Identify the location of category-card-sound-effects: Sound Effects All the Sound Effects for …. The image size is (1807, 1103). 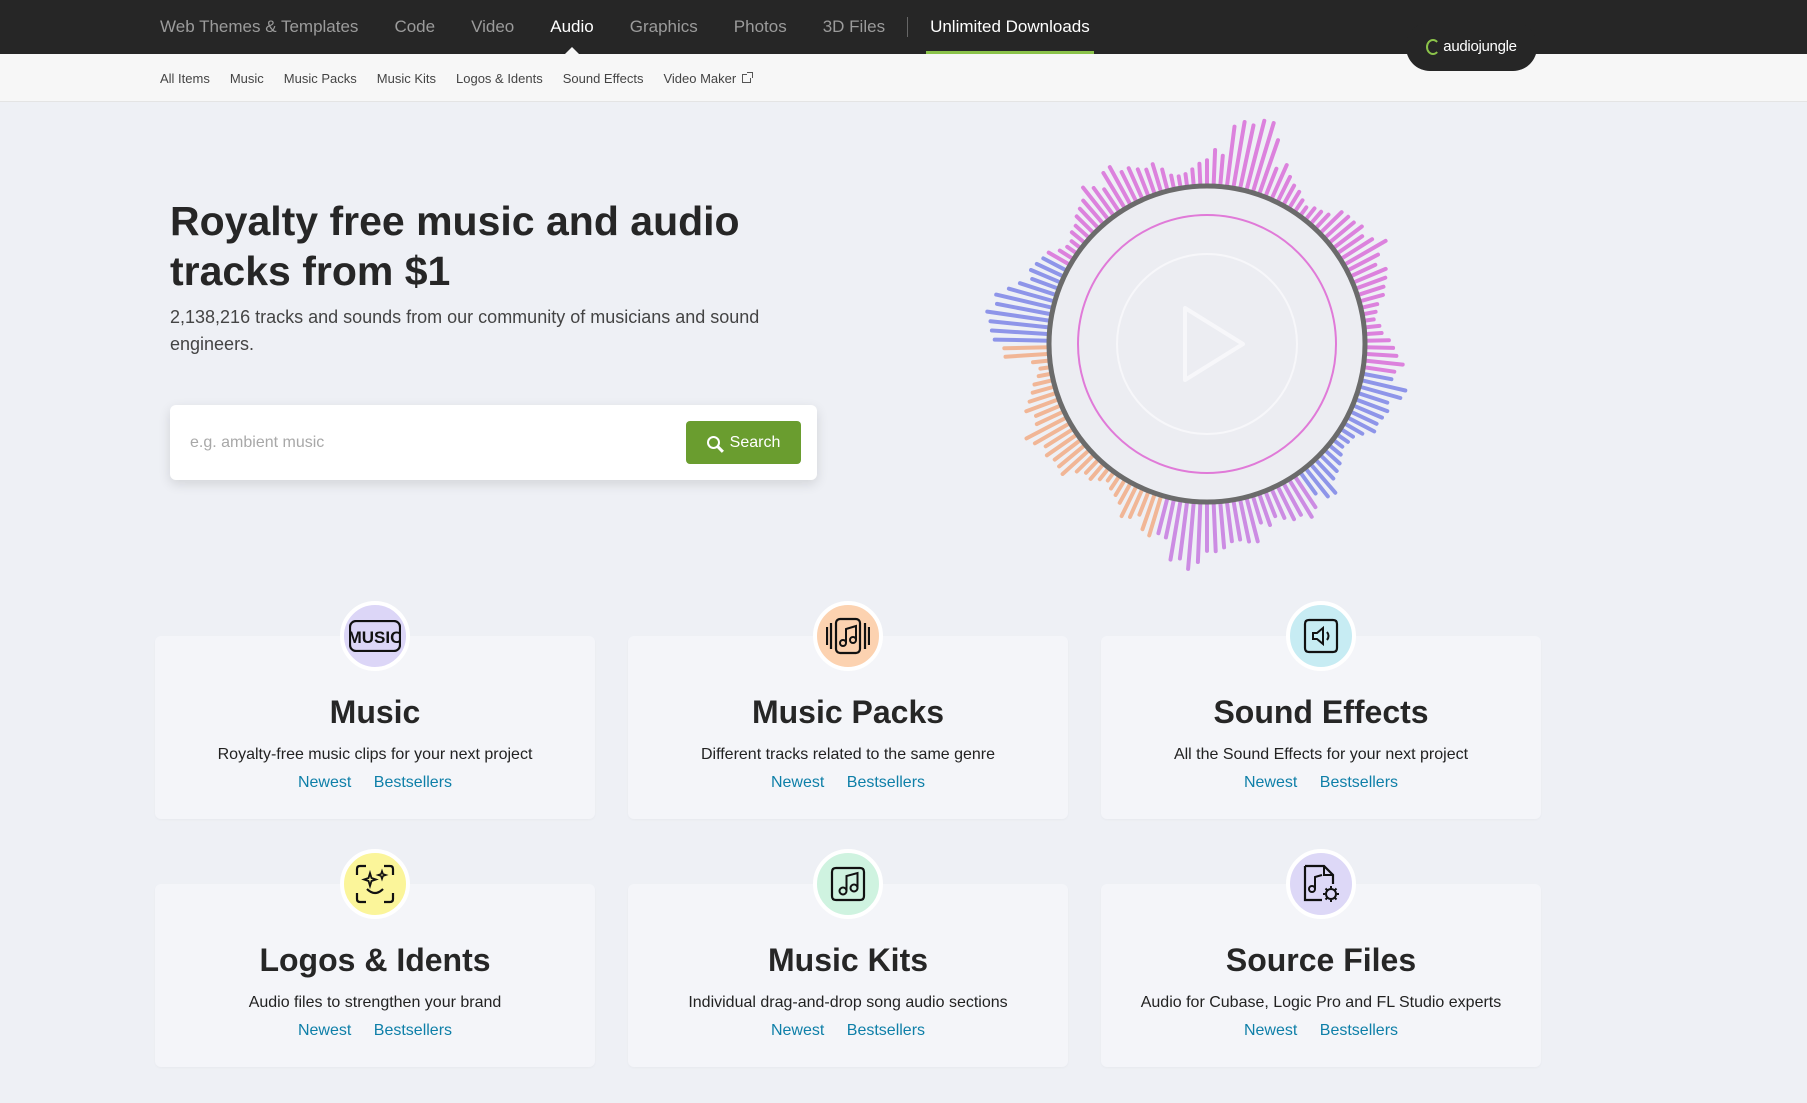
(1321, 710).